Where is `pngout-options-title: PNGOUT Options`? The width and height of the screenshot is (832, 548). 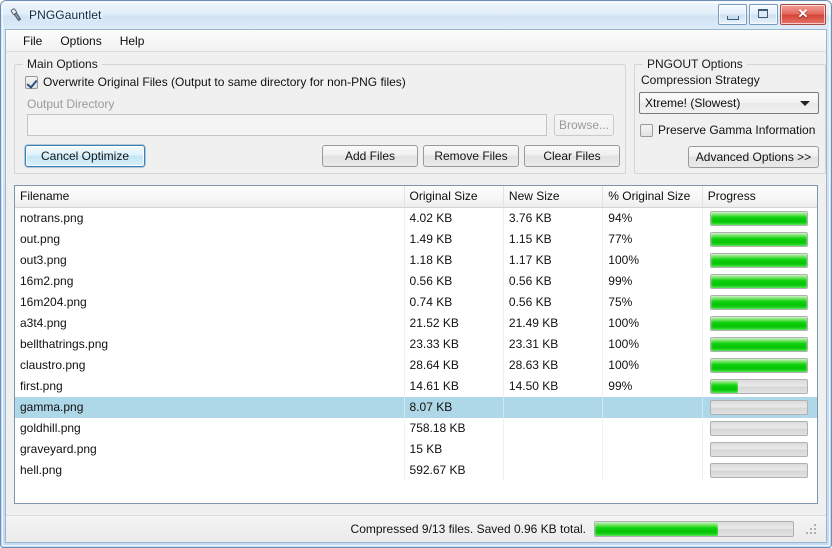
pngout-options-title: PNGOUT Options is located at coordinates (695, 64).